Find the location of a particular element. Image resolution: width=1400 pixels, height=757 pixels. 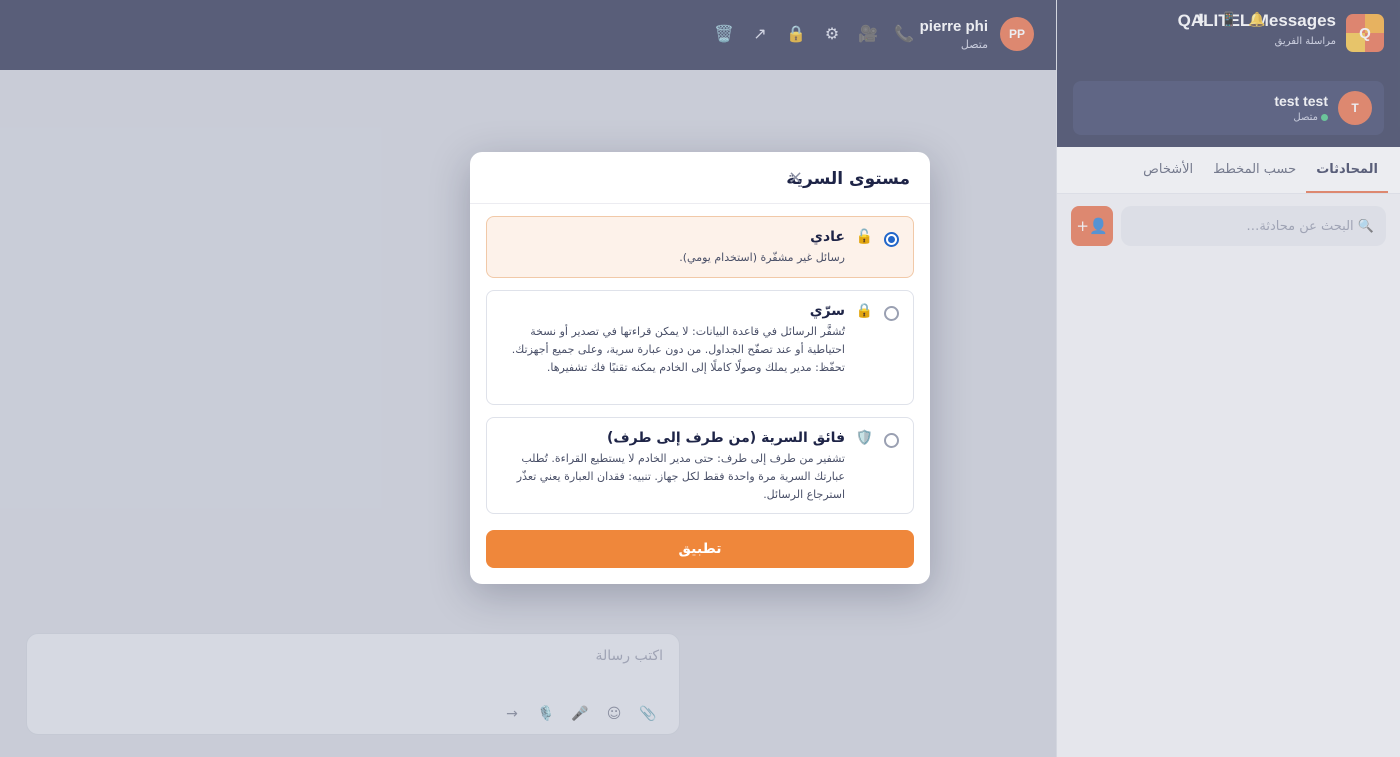

radio-secret is located at coordinates (891, 313).